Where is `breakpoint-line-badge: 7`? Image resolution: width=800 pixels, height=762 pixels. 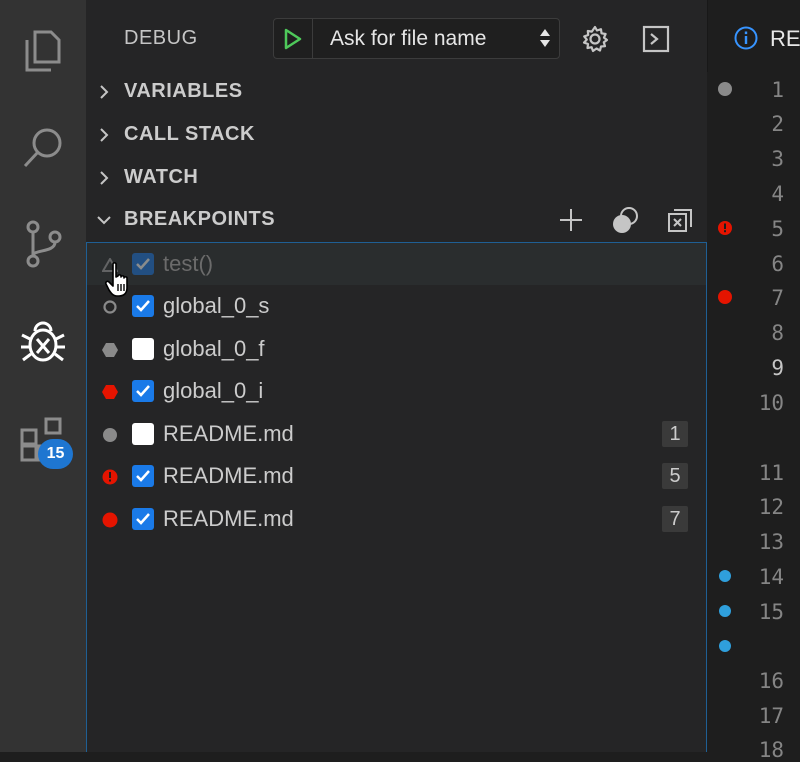
breakpoint-line-badge: 7 is located at coordinates (675, 519).